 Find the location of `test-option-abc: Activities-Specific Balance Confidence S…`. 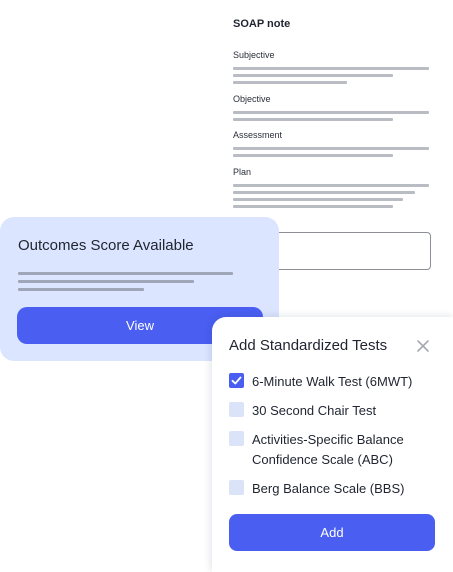

test-option-abc: Activities-Specific Balance Confidence S… is located at coordinates (335, 450).